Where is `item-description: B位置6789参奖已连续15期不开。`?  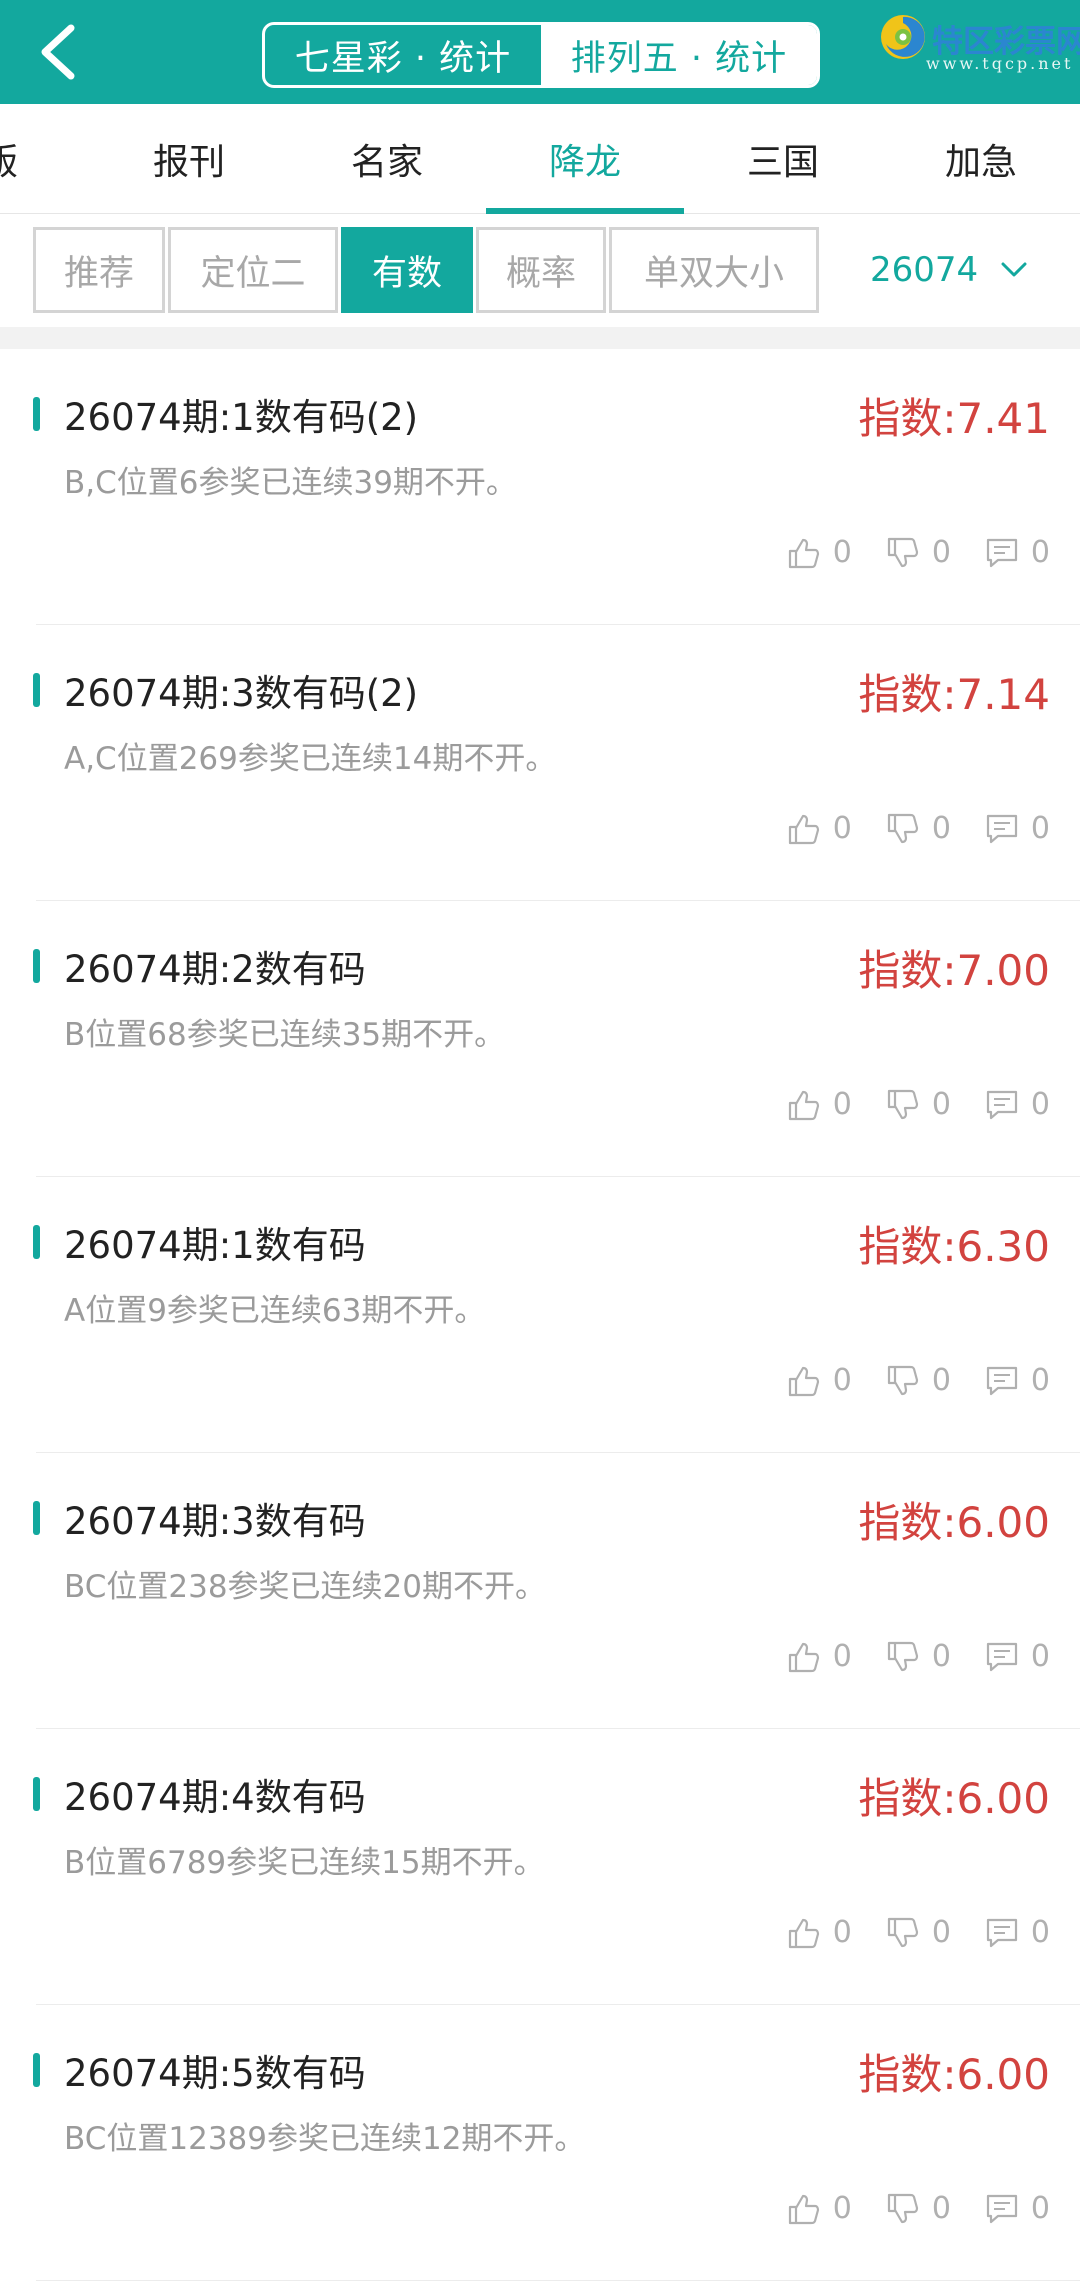
item-description: B位置6789参奖已连续15期不开。 is located at coordinates (304, 1863).